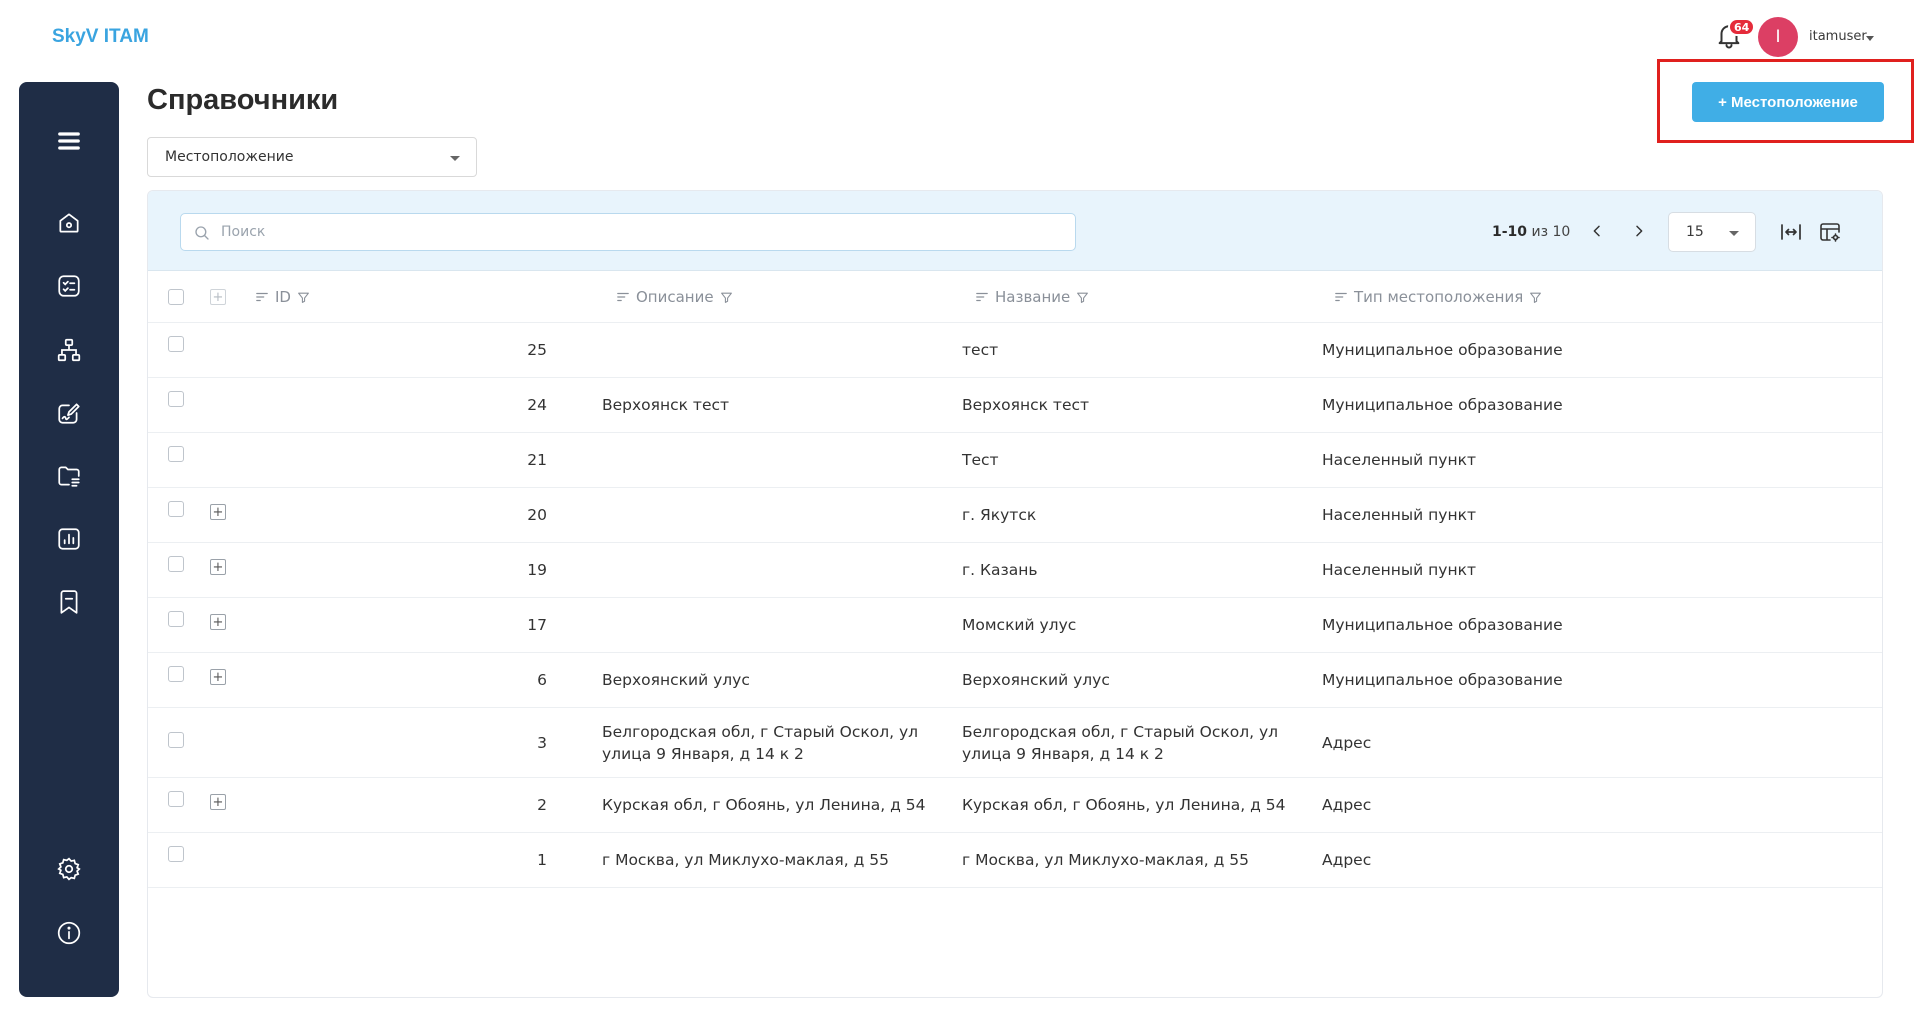  I want to click on page-title: Справочники, so click(243, 100).